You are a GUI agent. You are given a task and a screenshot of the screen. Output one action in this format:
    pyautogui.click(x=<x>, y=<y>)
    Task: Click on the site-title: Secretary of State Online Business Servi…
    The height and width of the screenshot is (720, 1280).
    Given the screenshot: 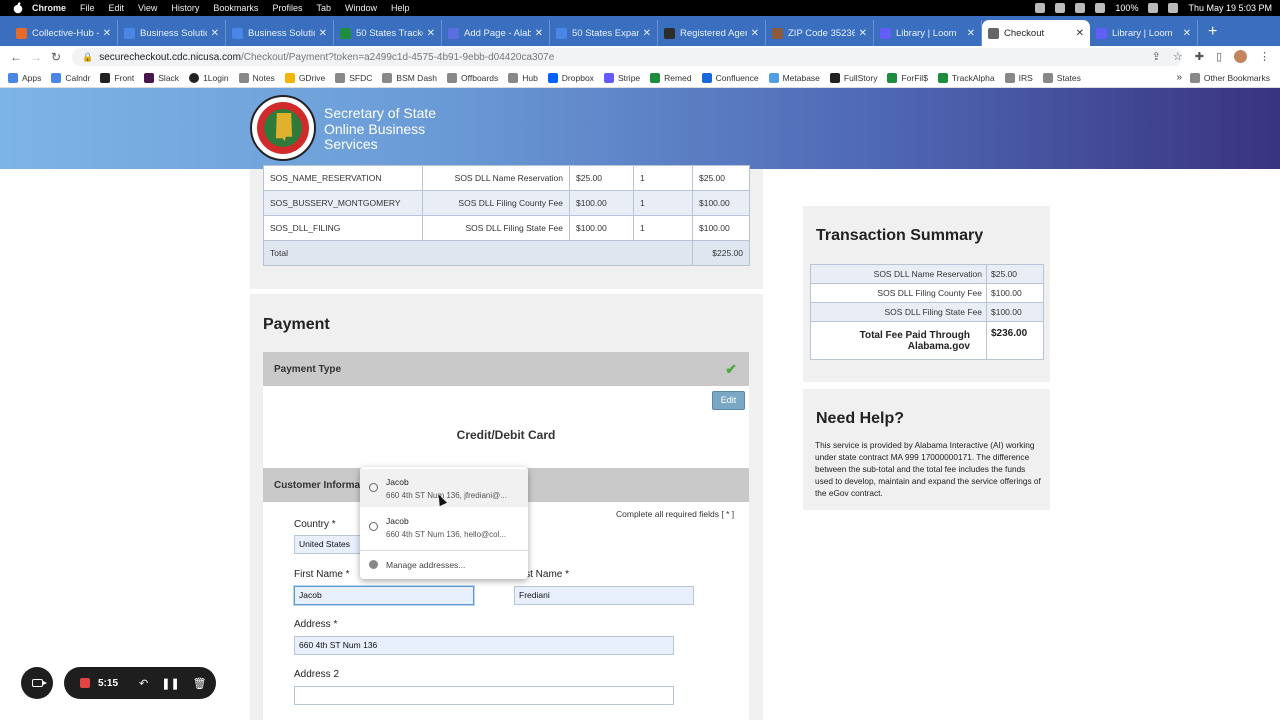 What is the action you would take?
    pyautogui.click(x=394, y=129)
    